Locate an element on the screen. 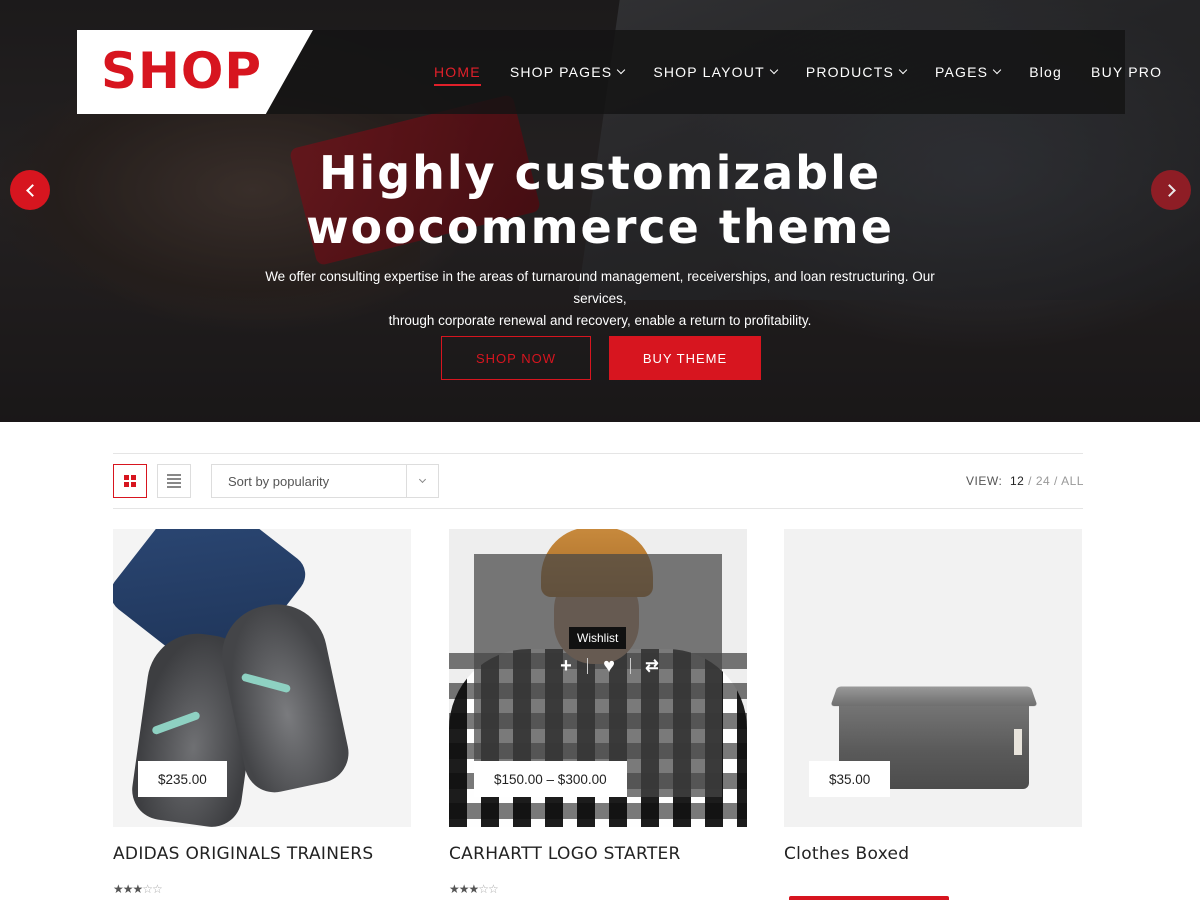 The width and height of the screenshot is (1200, 900). product-image: $35.00 is located at coordinates (933, 678).